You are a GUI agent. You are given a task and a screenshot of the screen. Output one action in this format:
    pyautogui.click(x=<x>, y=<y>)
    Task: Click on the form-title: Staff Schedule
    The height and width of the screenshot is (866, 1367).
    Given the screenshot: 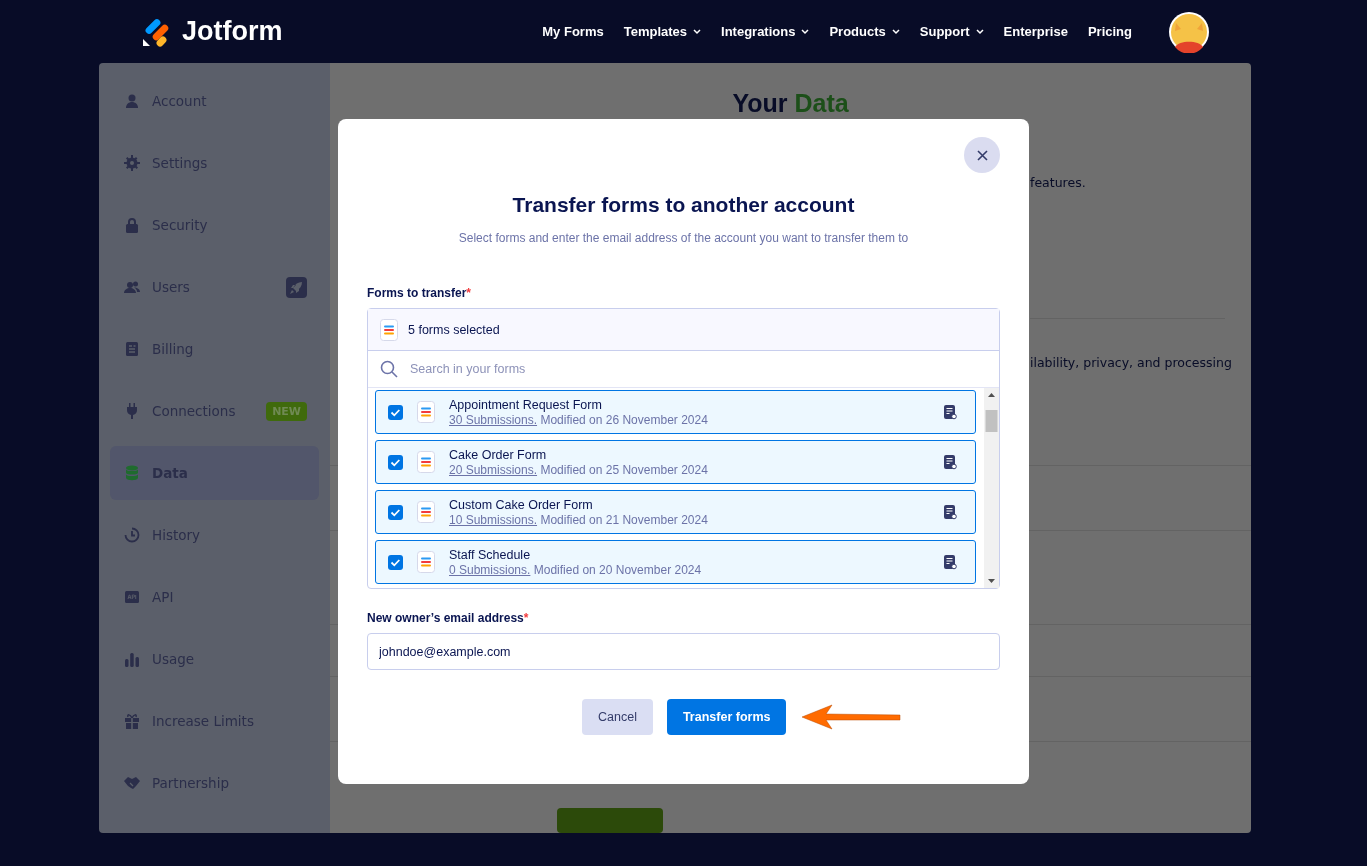 What is the action you would take?
    pyautogui.click(x=490, y=554)
    